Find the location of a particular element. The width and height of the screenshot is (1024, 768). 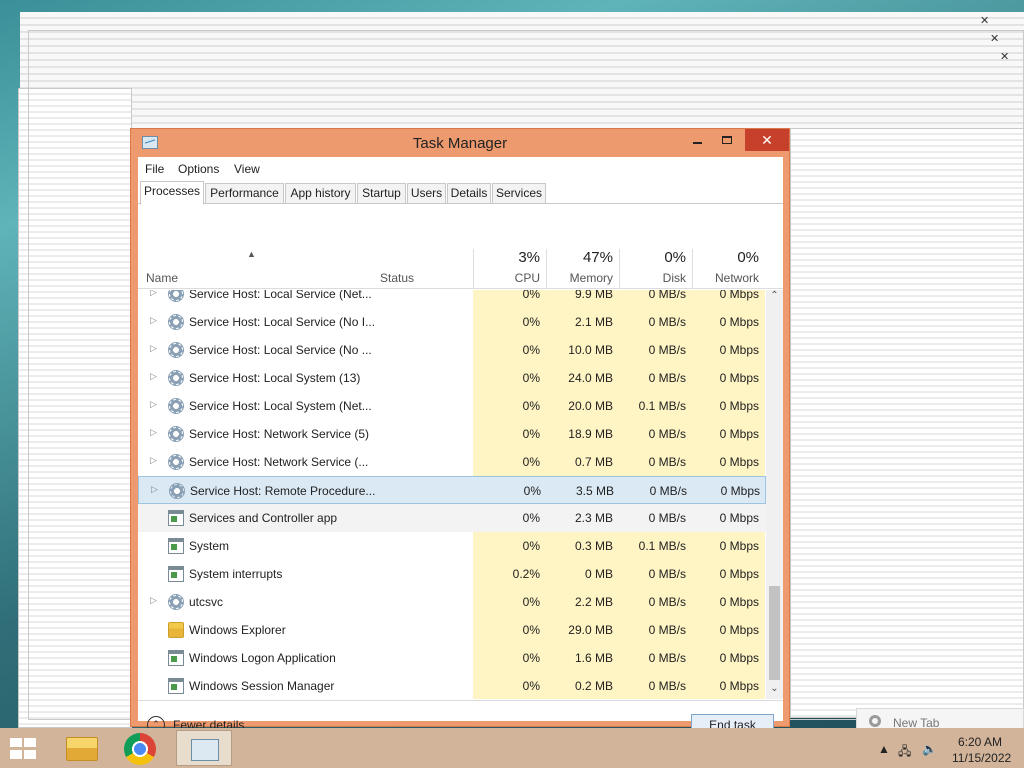

process-row: System 0% 0.3 MB 0.1 MB/s 0 Mbps is located at coordinates (452, 546).